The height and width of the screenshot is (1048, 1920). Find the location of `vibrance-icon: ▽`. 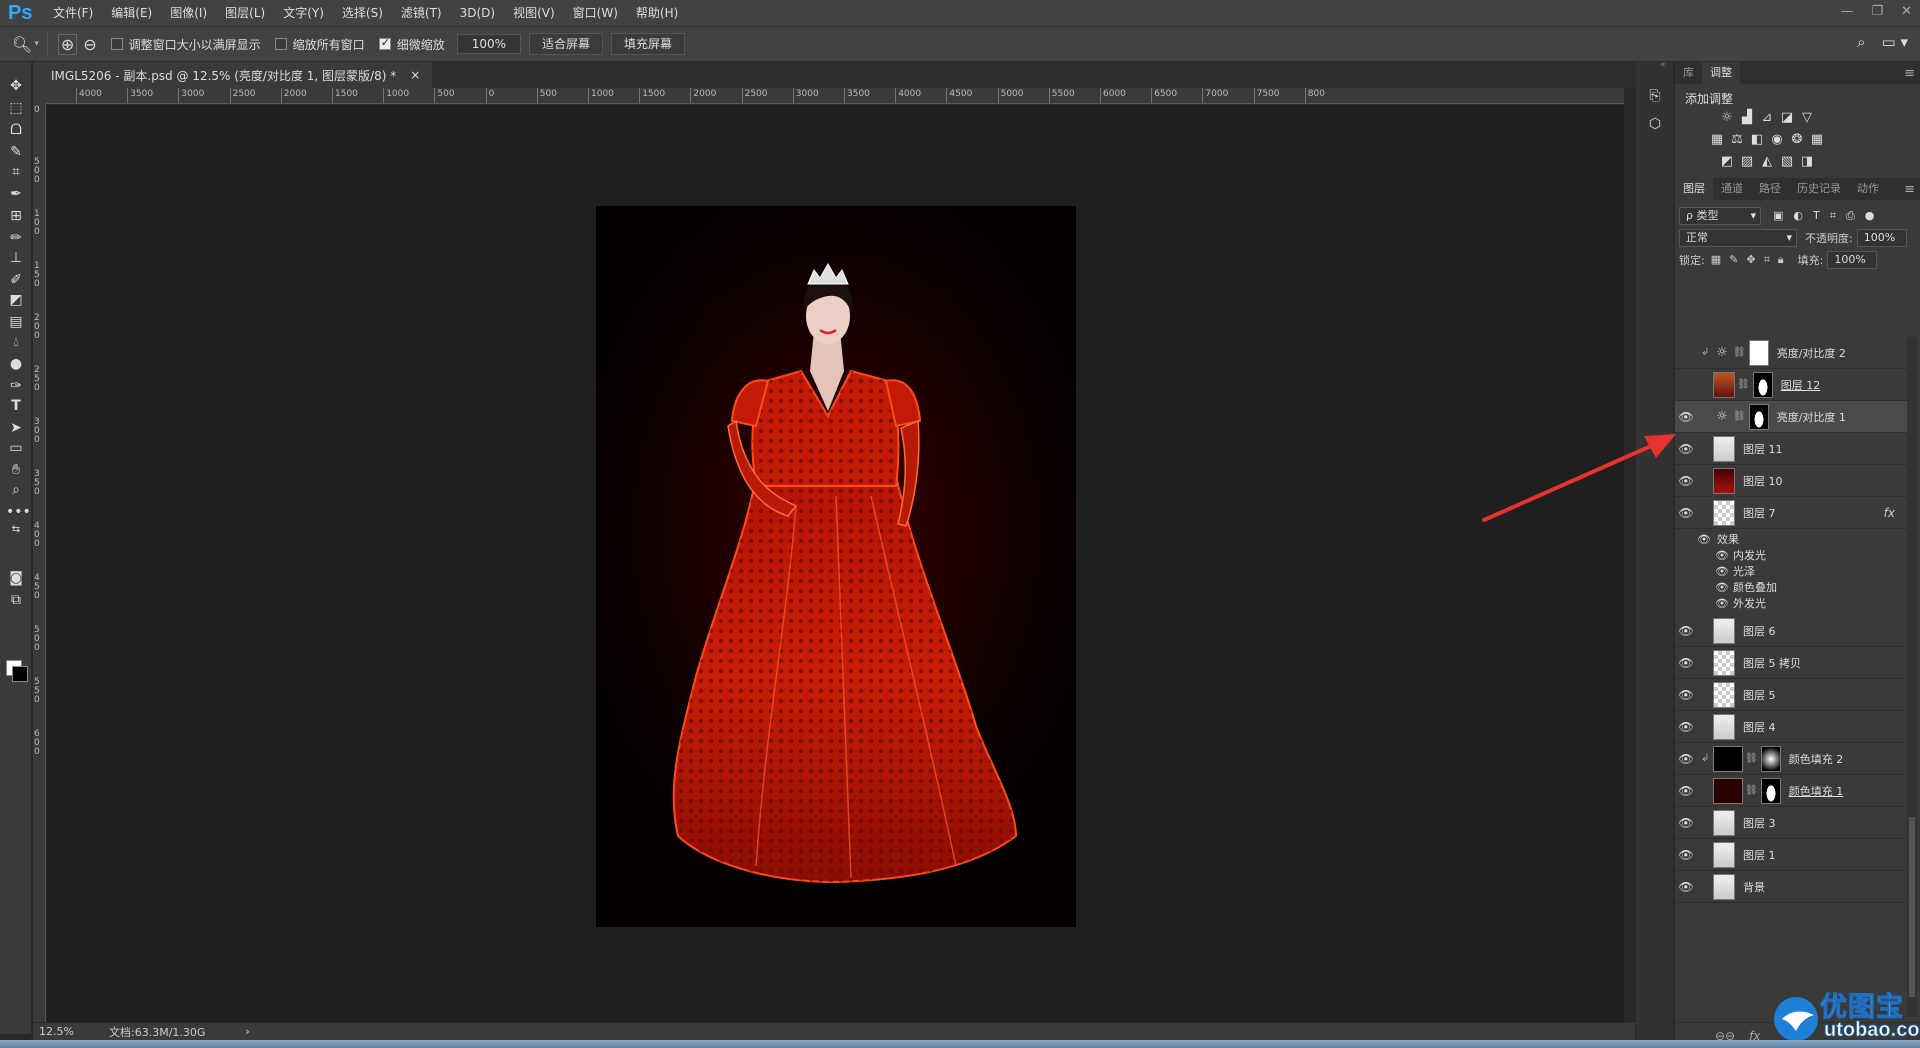

vibrance-icon: ▽ is located at coordinates (1807, 118).